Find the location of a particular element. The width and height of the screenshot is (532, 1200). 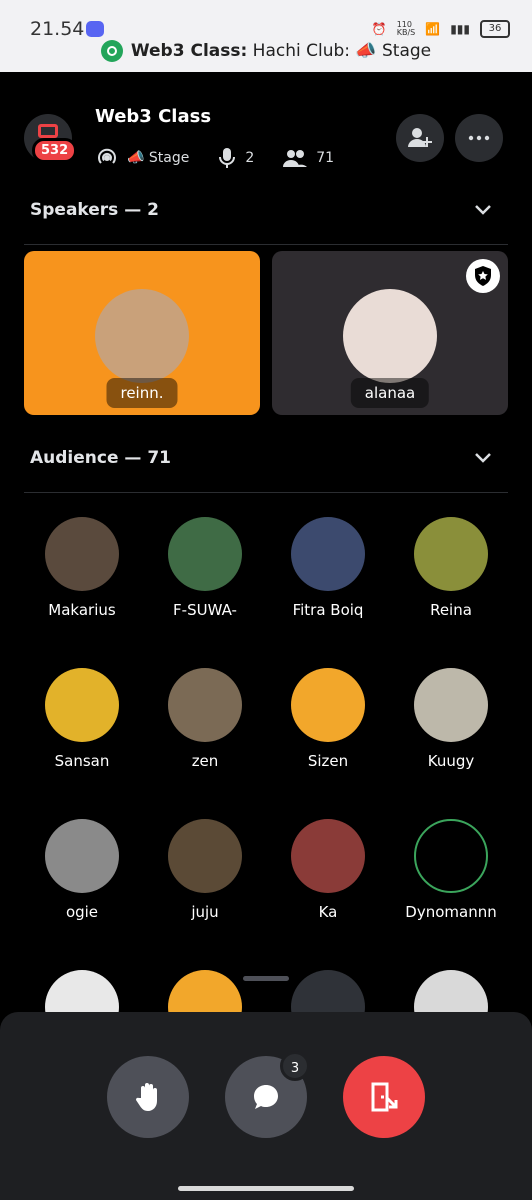

invite-button is located at coordinates (420, 138).